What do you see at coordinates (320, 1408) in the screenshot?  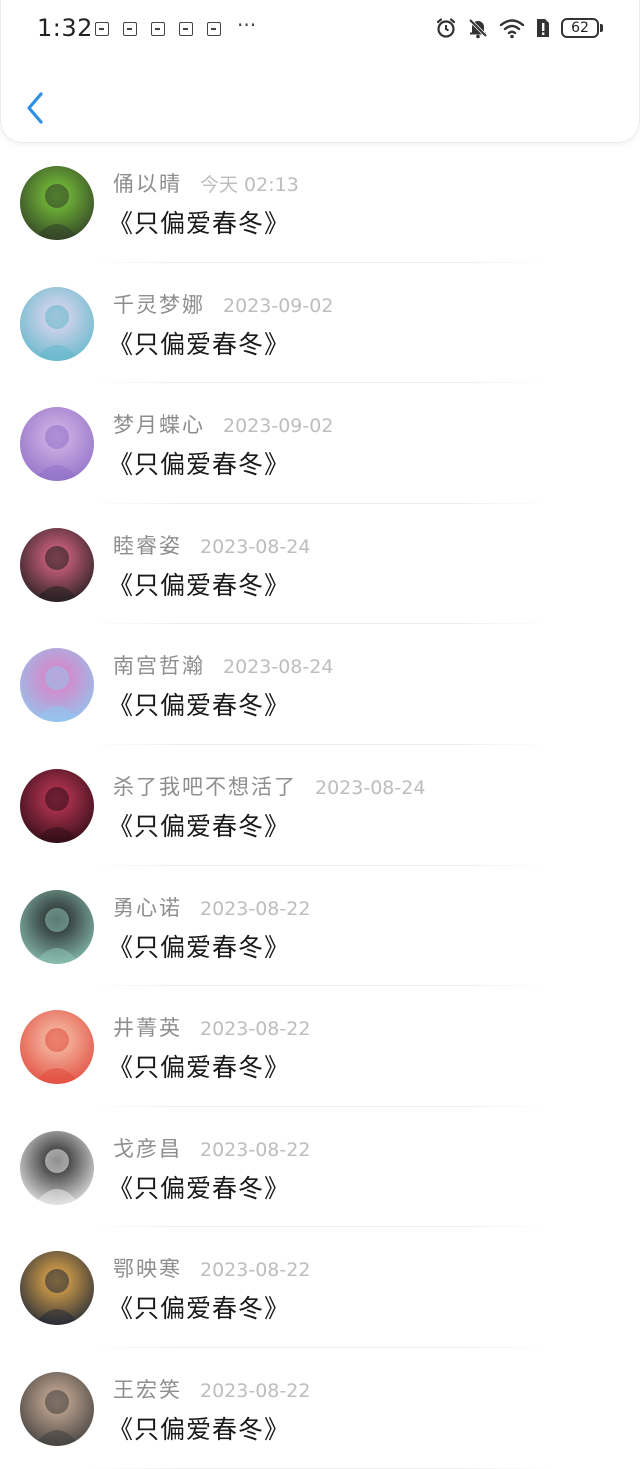 I see `list-item: 王宏笑 2023-08-22 《只偏爱春冬》` at bounding box center [320, 1408].